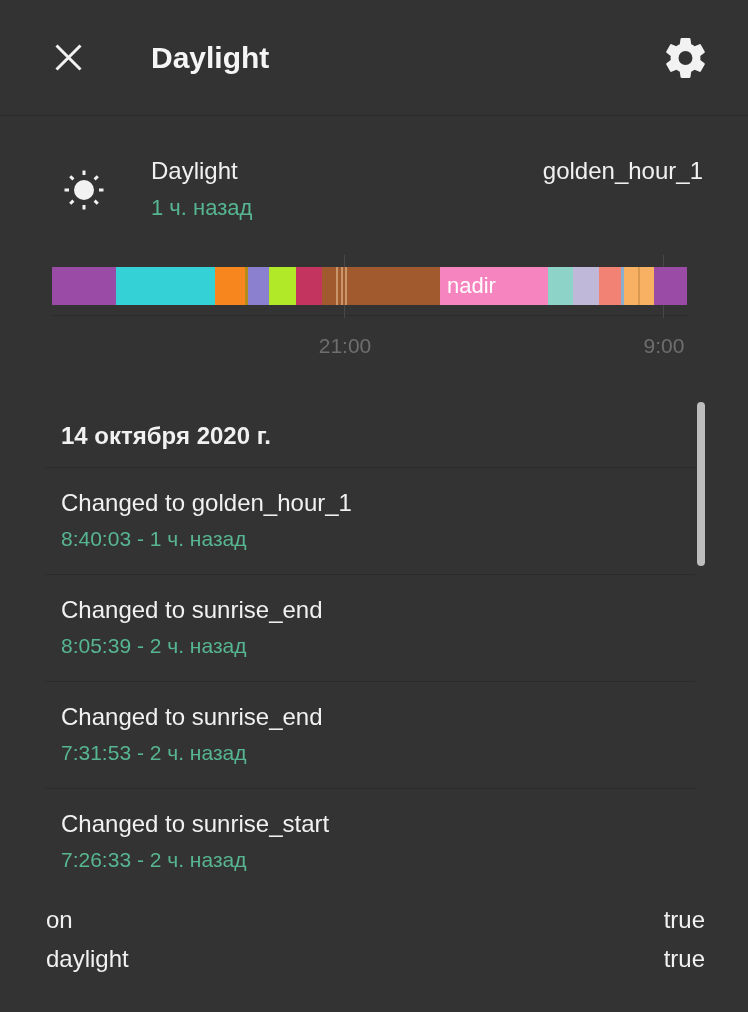 The width and height of the screenshot is (748, 1012). What do you see at coordinates (685, 57) in the screenshot?
I see `settings-icon` at bounding box center [685, 57].